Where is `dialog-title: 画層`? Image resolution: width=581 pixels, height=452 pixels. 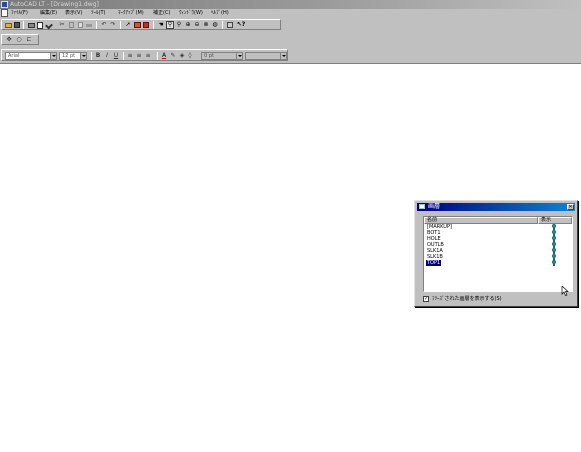
dialog-title: 画層 is located at coordinates (434, 206).